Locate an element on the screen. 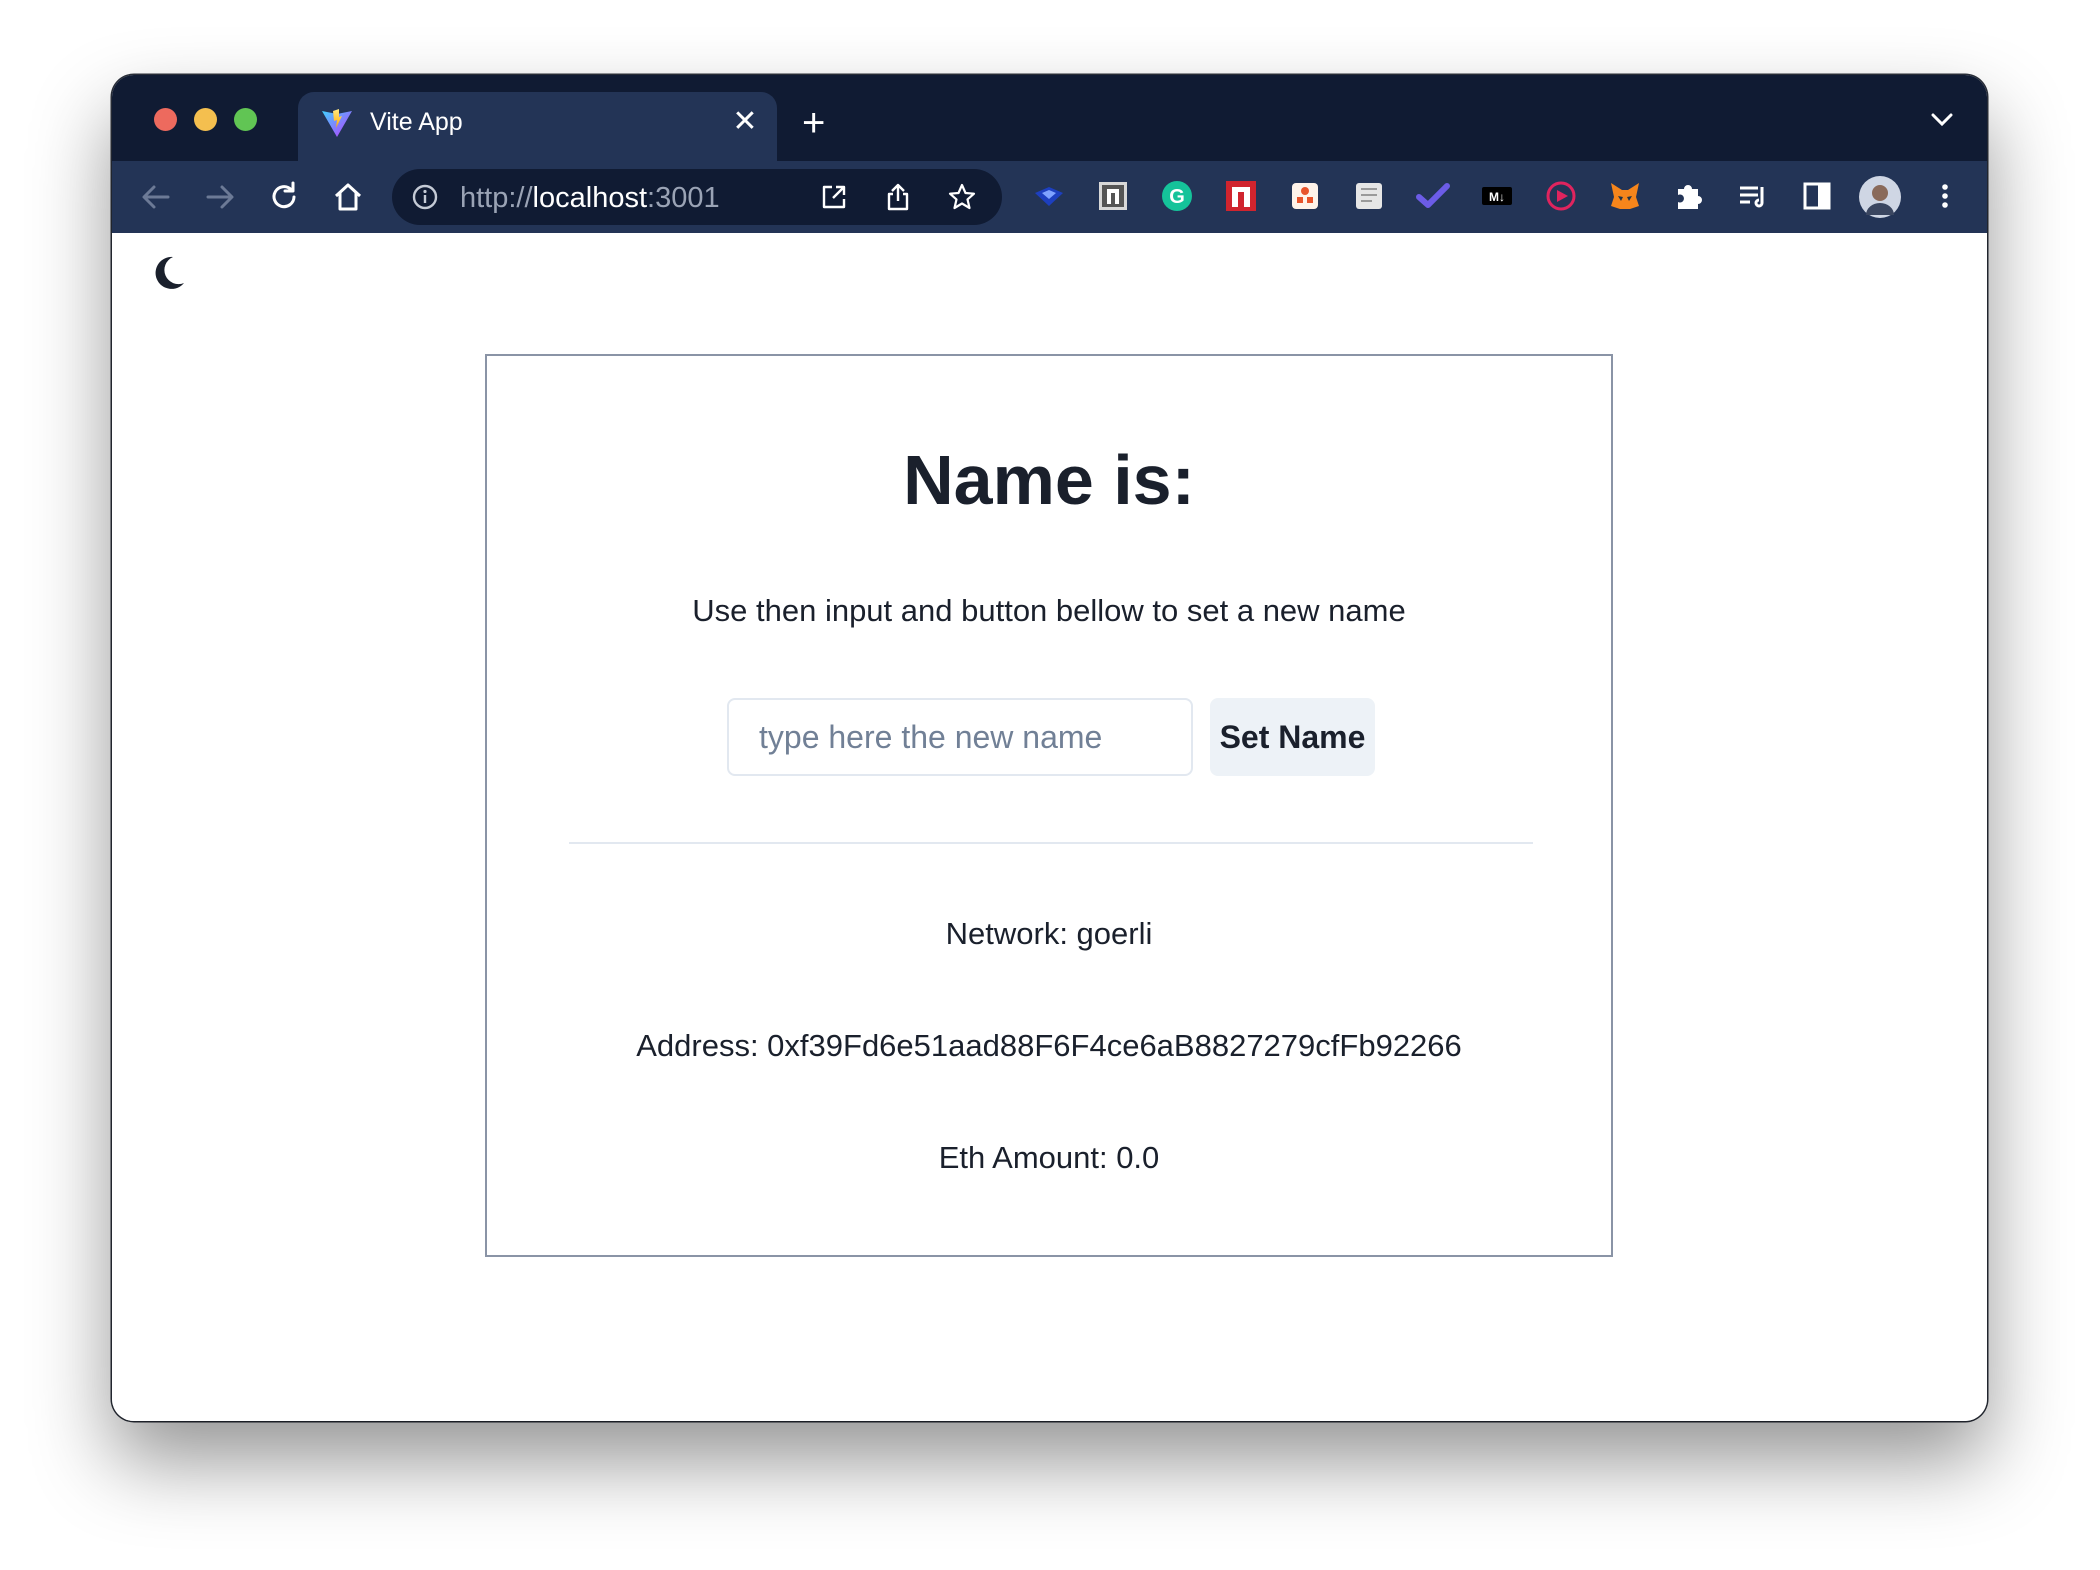 Image resolution: width=2100 pixels, height=1570 pixels. new-name-input is located at coordinates (960, 737).